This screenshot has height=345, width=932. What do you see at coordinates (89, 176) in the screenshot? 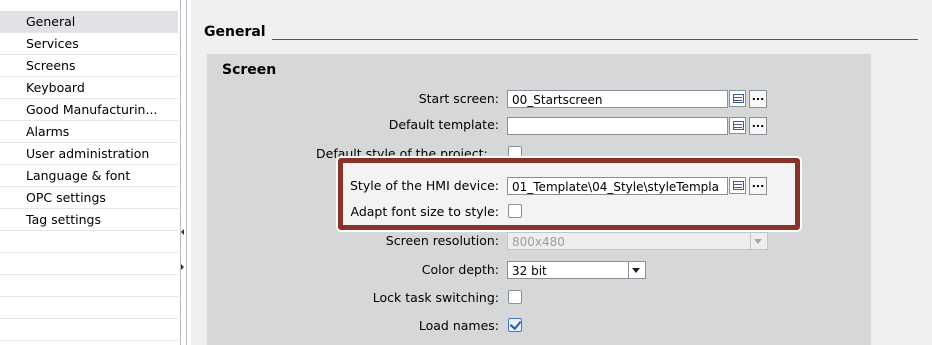
I see `nav-item-language-font: Language & font` at bounding box center [89, 176].